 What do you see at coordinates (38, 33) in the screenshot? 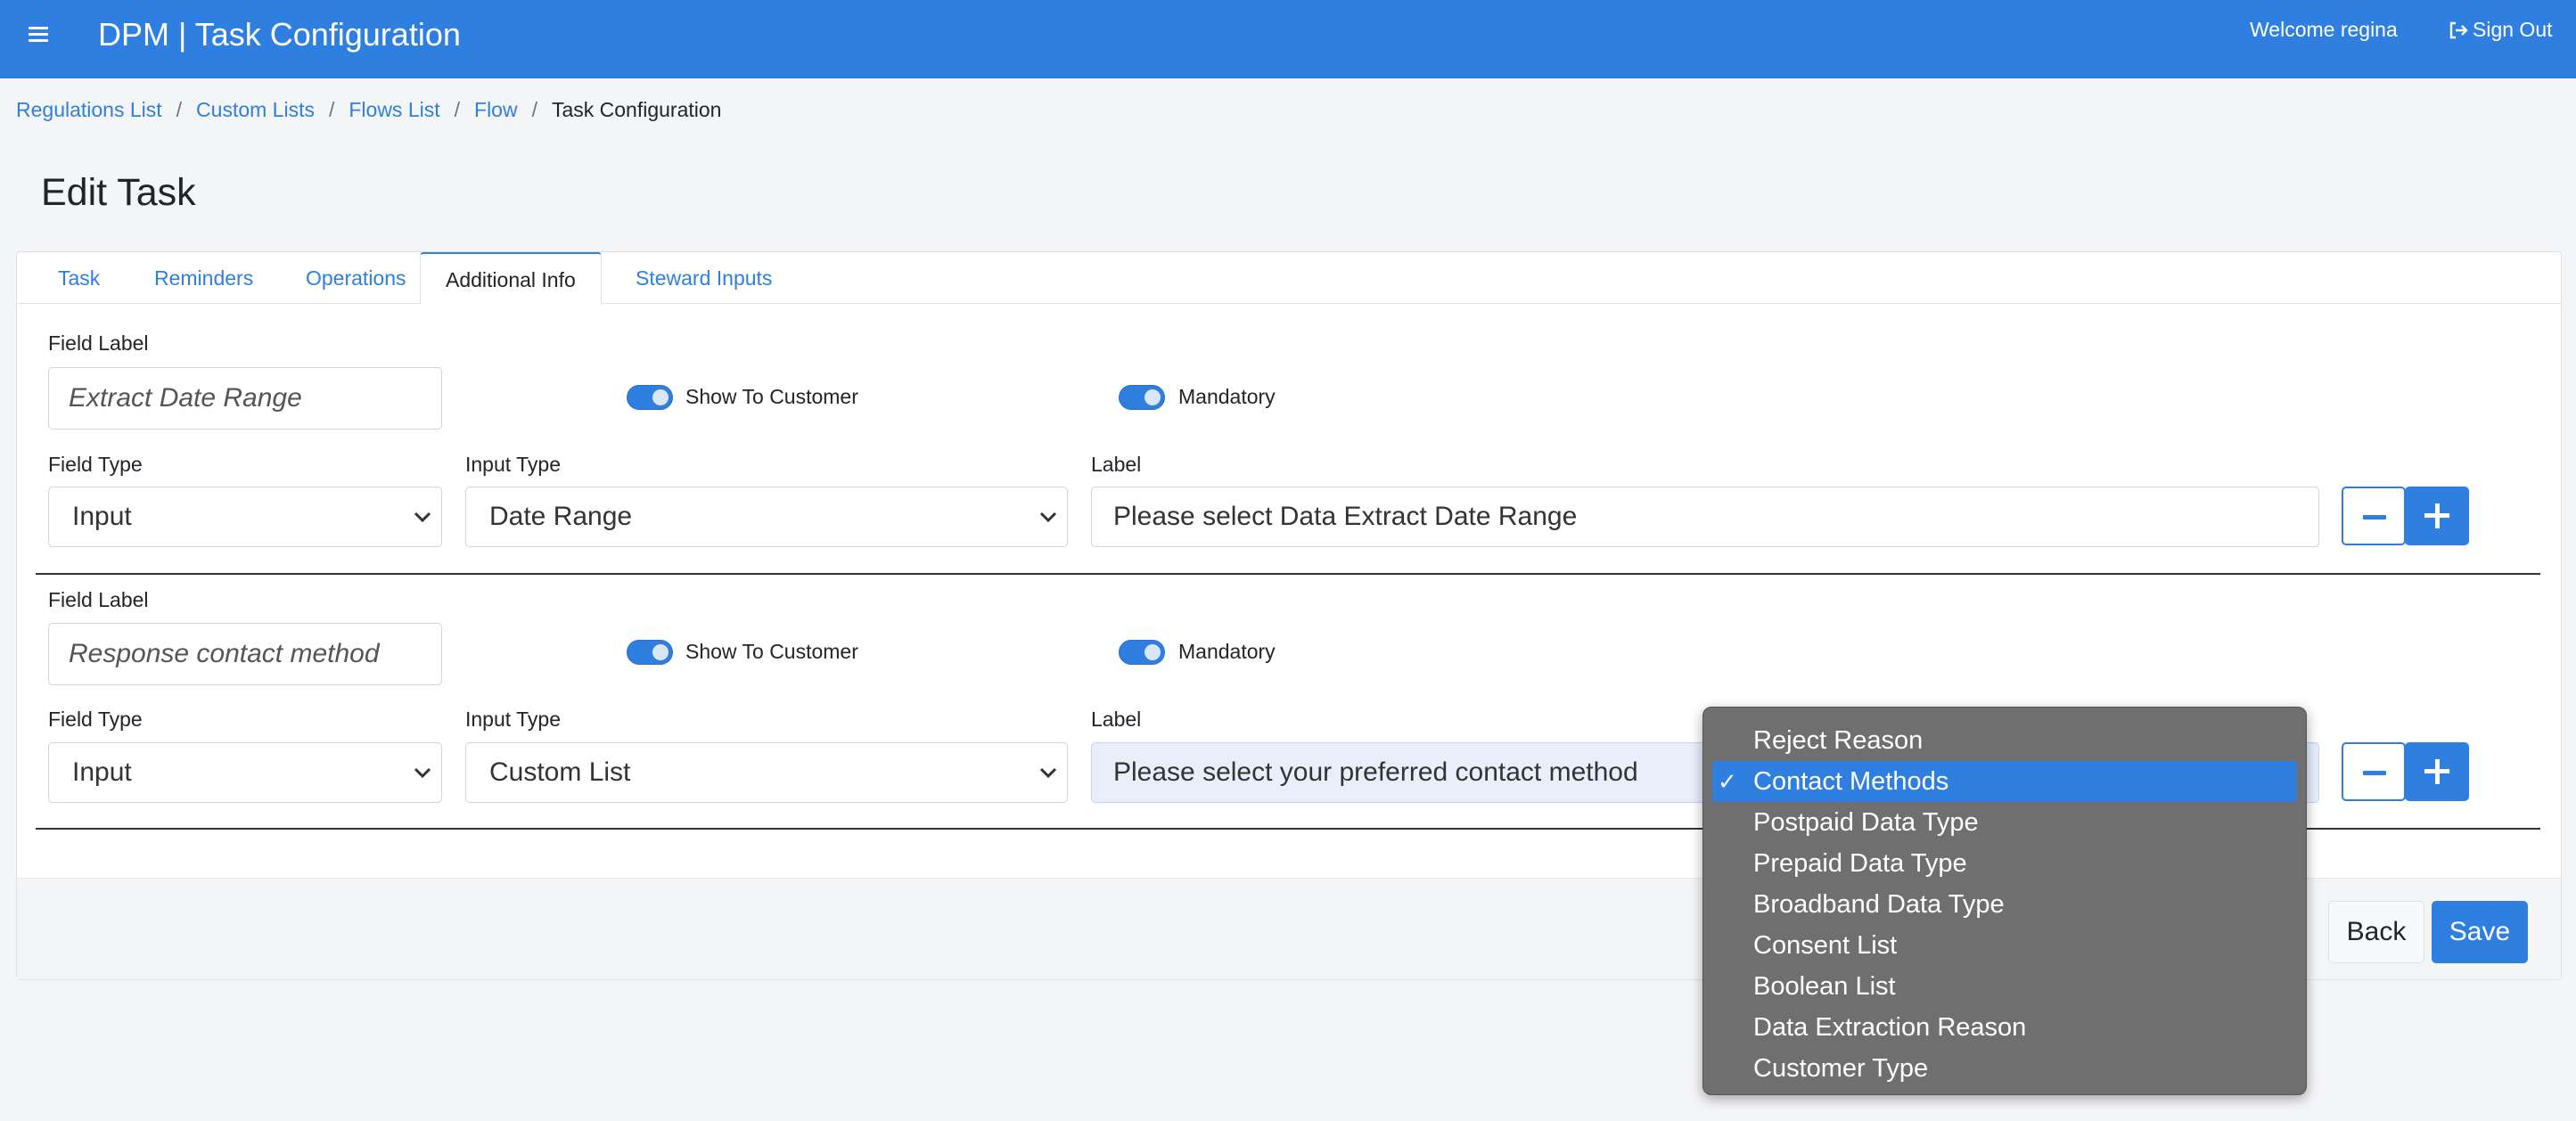
I see `hamburger-icon` at bounding box center [38, 33].